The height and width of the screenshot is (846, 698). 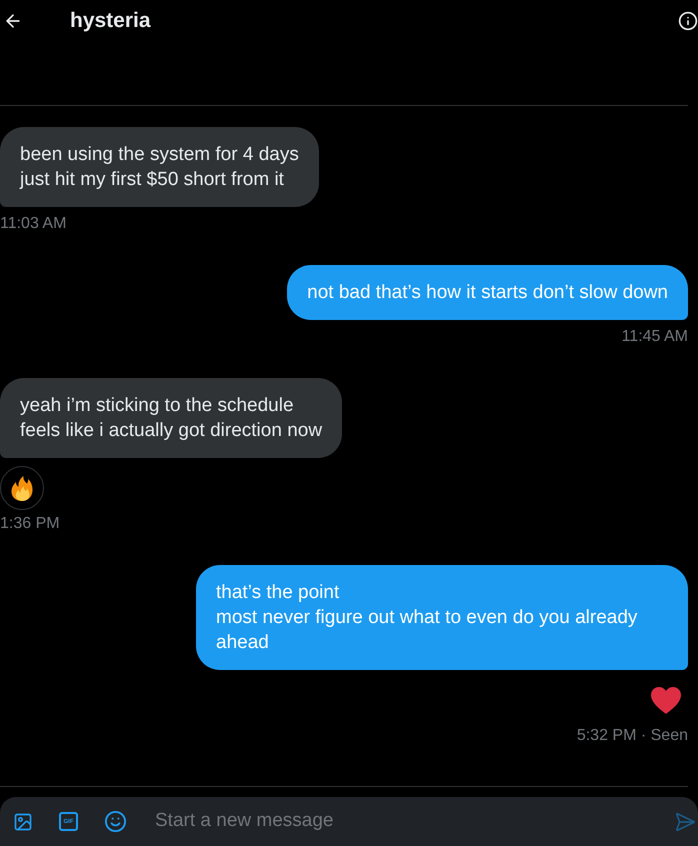 What do you see at coordinates (30, 524) in the screenshot?
I see `message-timestamp: 1:36 PM` at bounding box center [30, 524].